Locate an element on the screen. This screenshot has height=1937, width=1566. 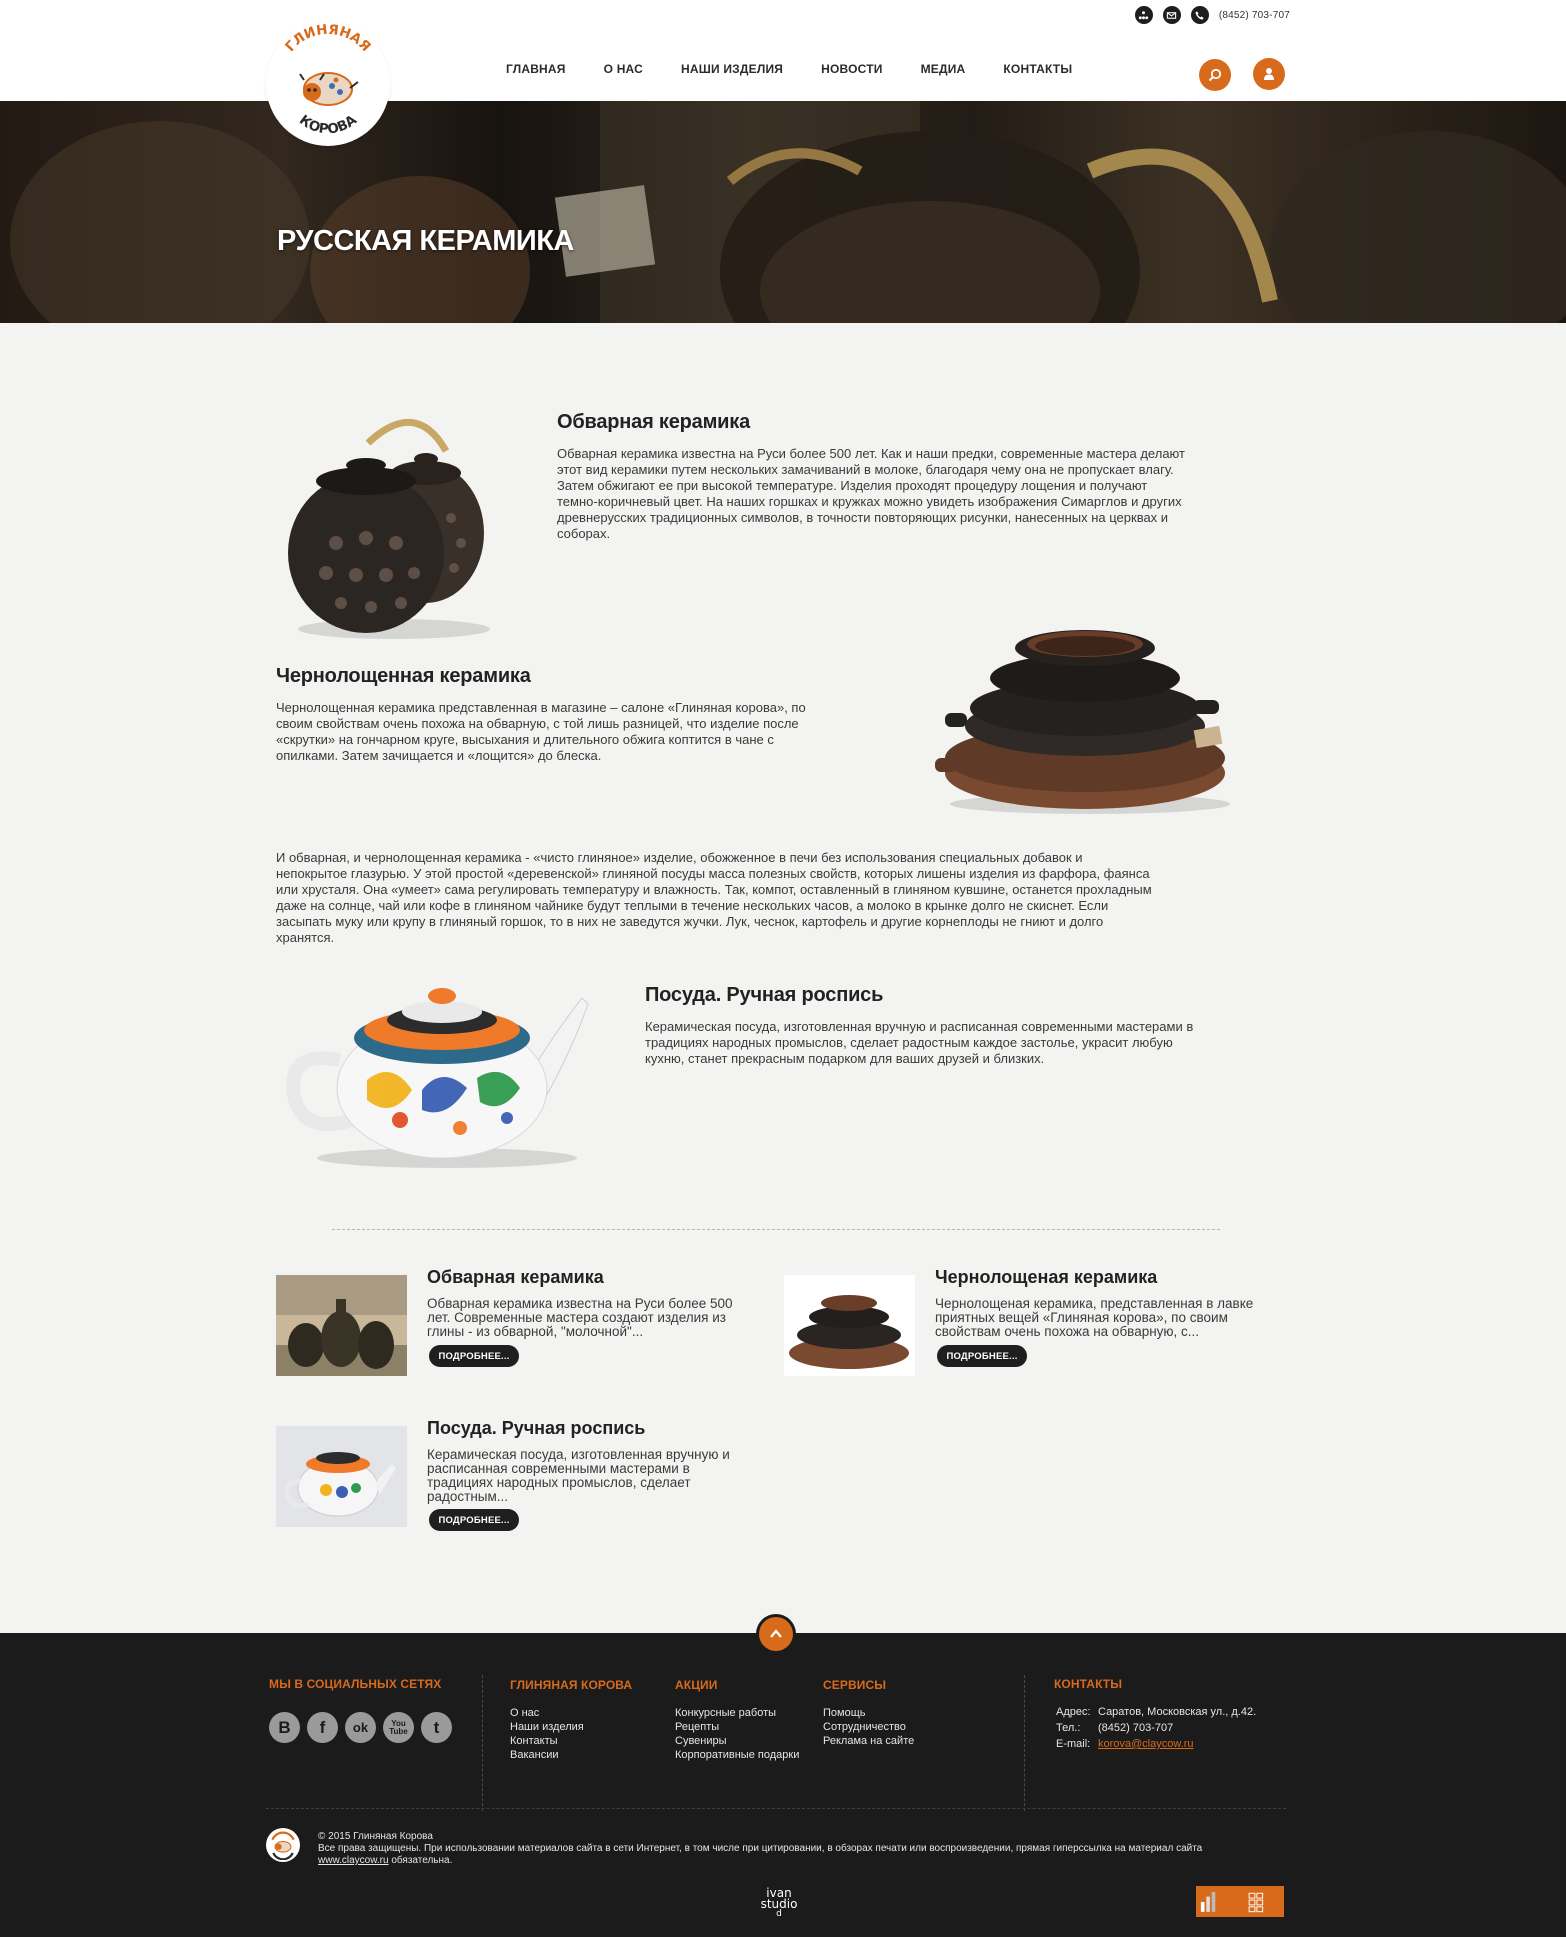
email-label: E-mail: is located at coordinates (1073, 1744).